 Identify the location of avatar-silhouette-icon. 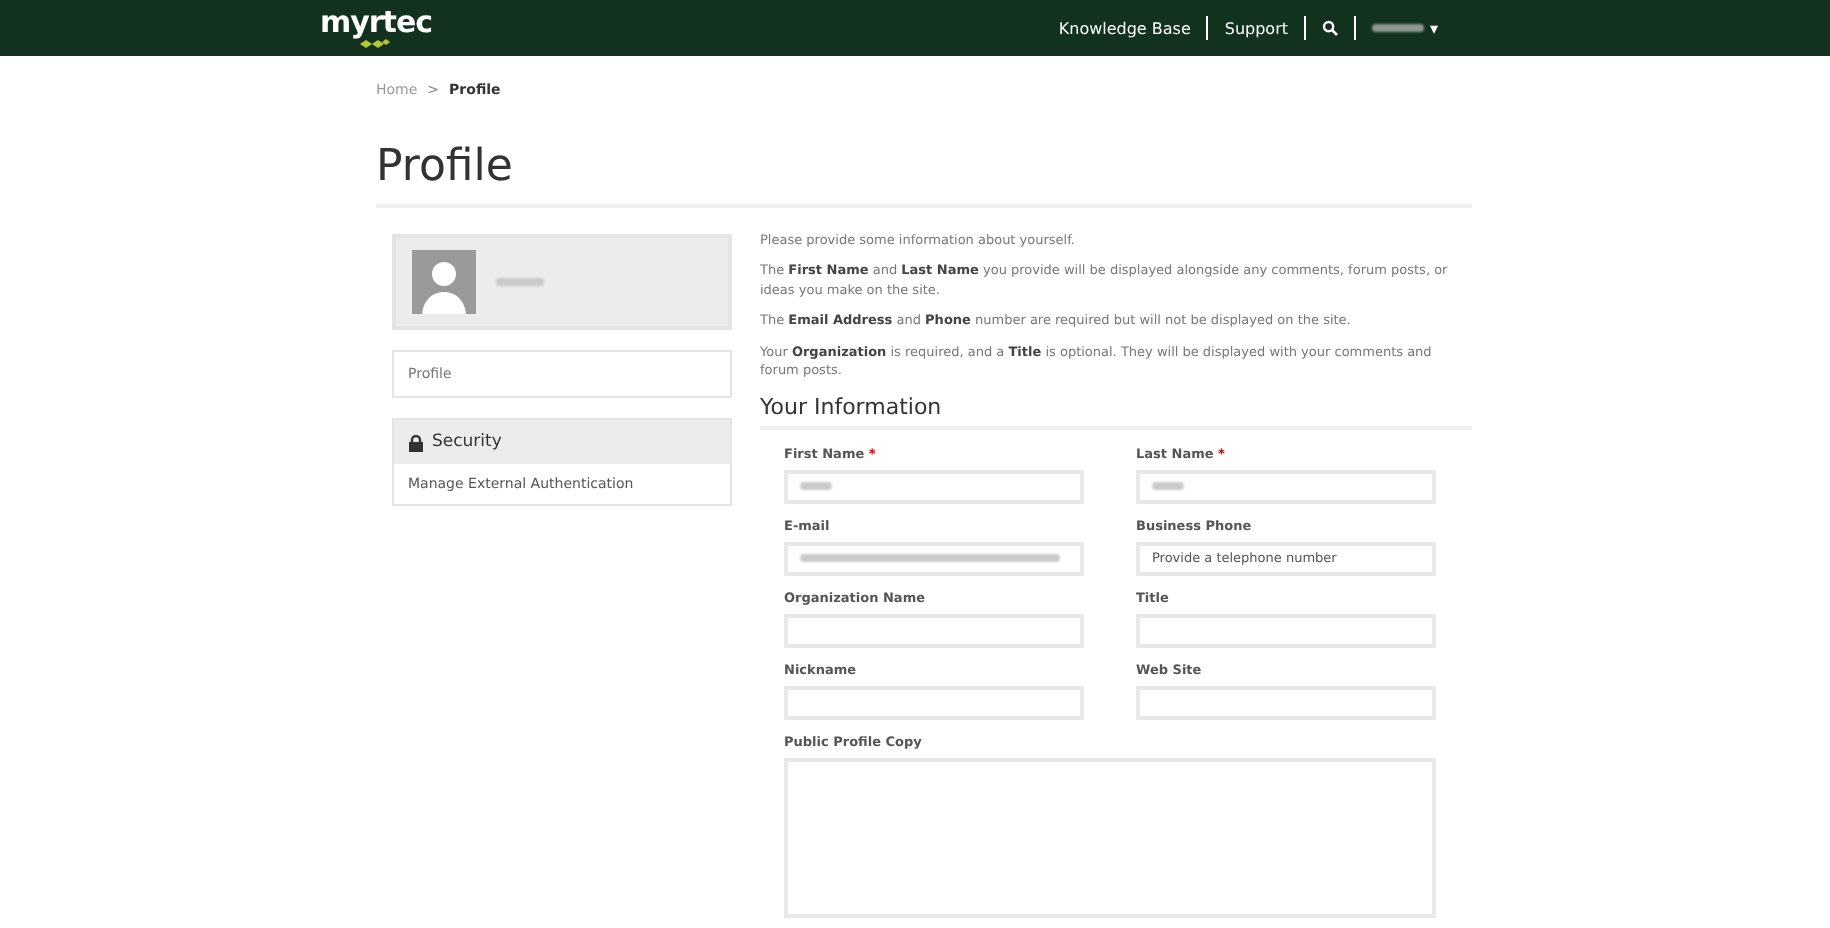
(444, 282).